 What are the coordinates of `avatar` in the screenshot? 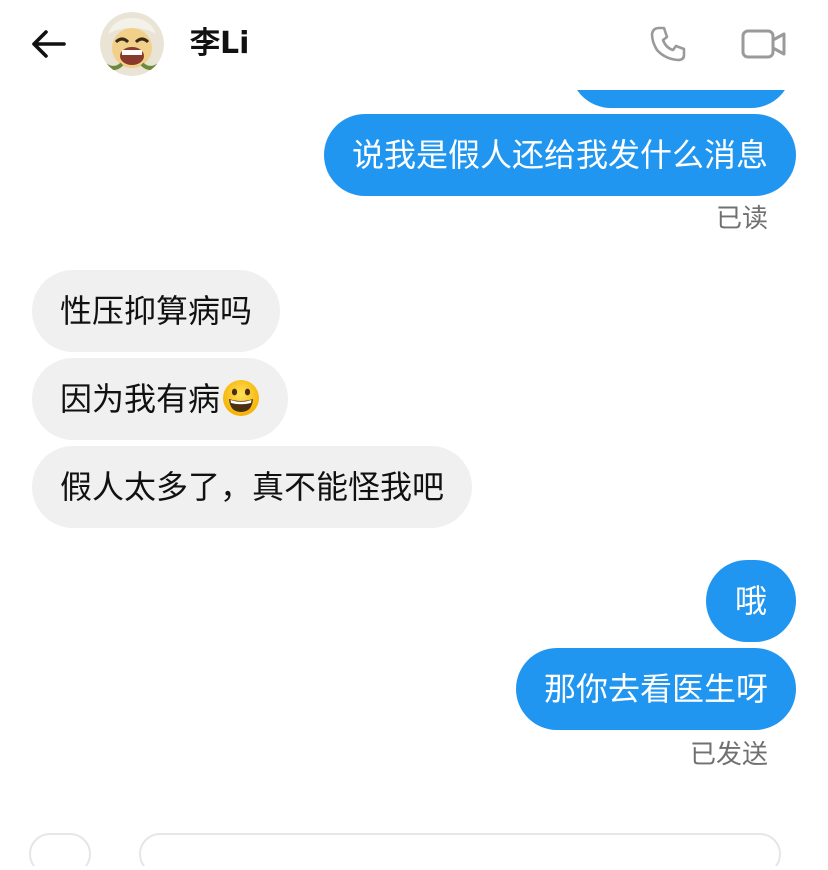 It's located at (132, 44).